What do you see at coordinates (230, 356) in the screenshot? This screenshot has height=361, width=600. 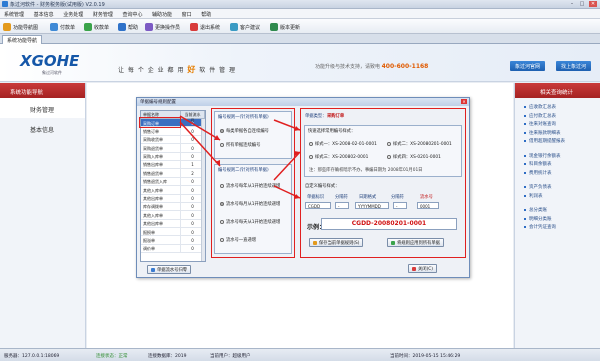 I see `status-user: 当前用户：超级用户` at bounding box center [230, 356].